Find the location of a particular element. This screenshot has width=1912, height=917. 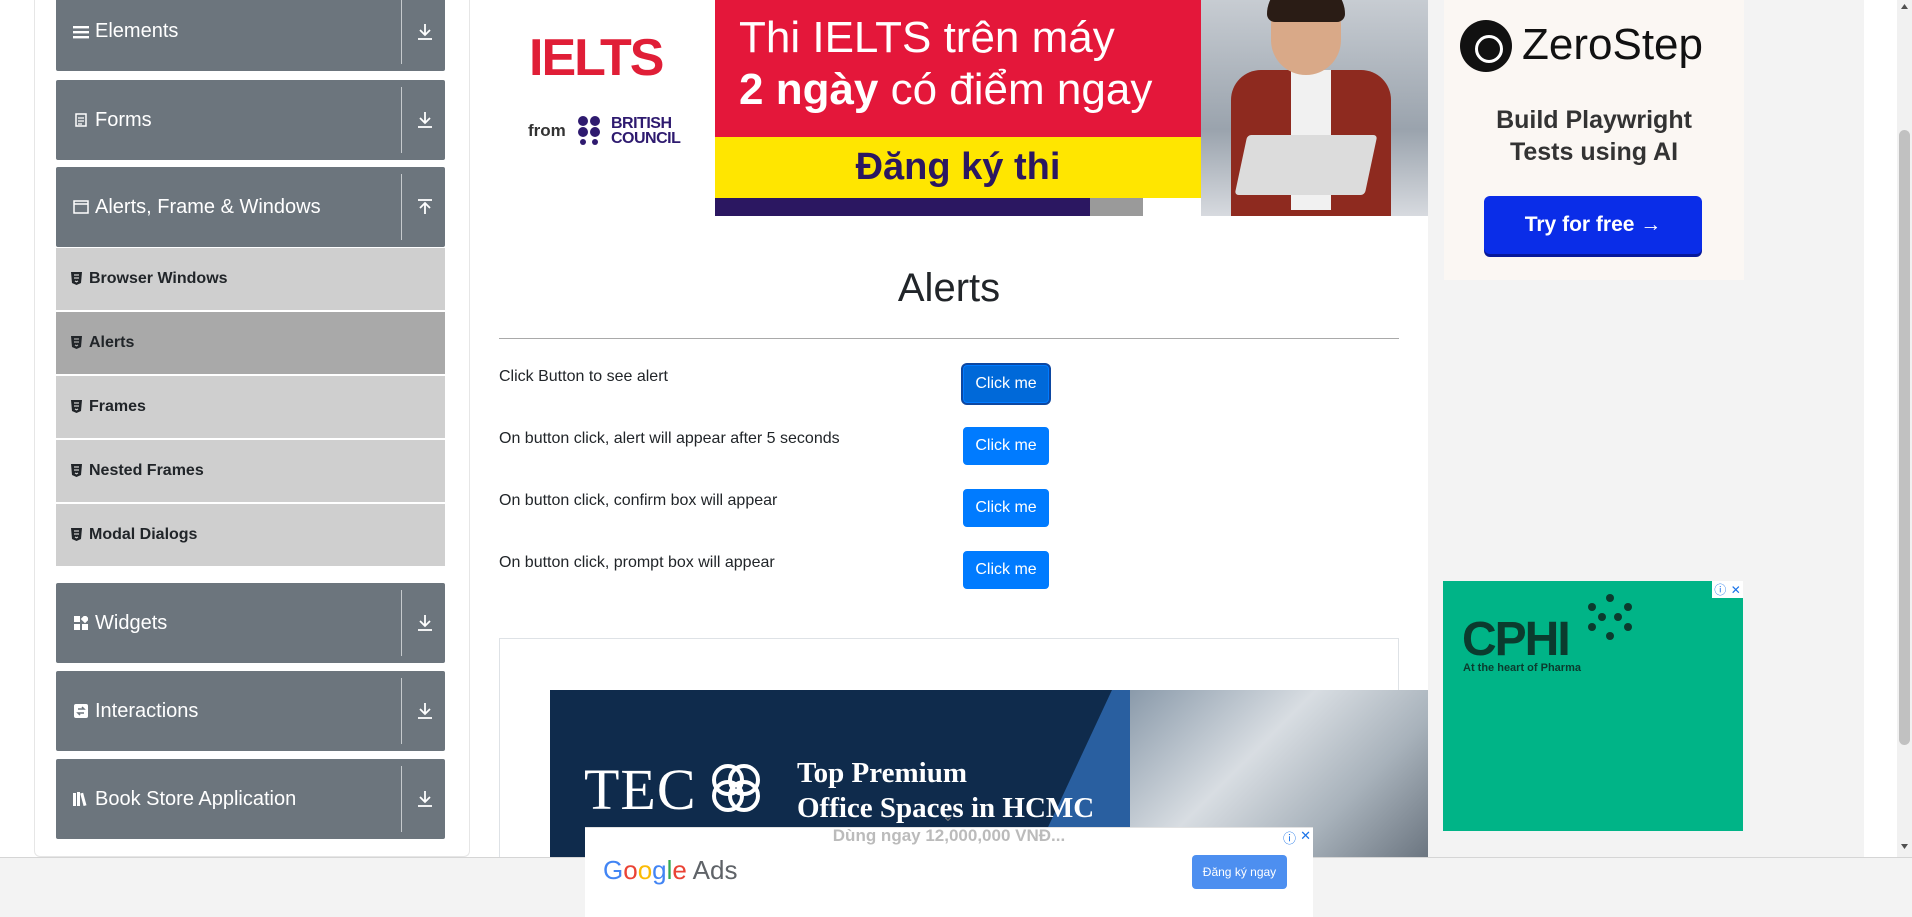

council-line-2: COUNCIL is located at coordinates (646, 138).